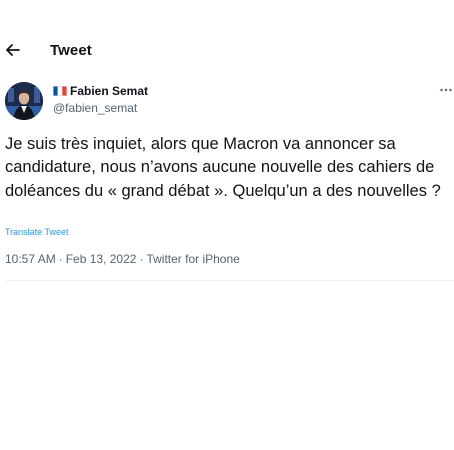  Describe the element at coordinates (229, 102) in the screenshot. I see `tweet-author: Fabien Semat @fabien_semat` at that location.